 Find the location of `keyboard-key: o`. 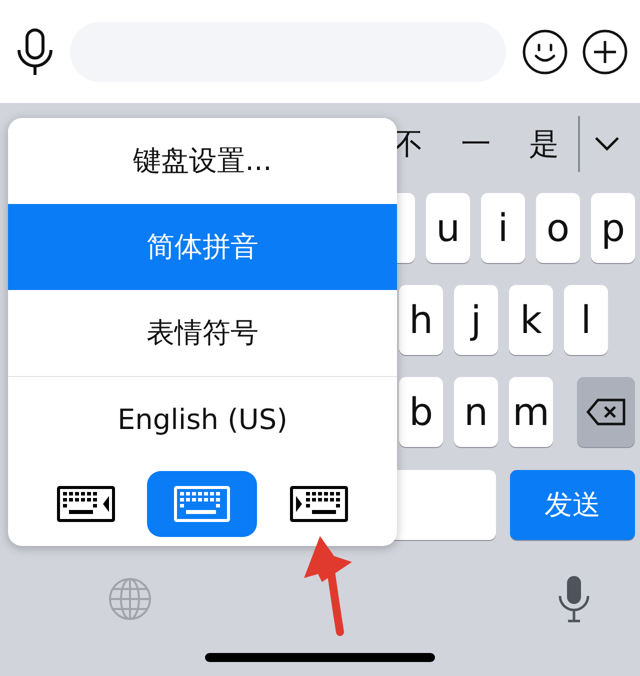

keyboard-key: o is located at coordinates (558, 228).